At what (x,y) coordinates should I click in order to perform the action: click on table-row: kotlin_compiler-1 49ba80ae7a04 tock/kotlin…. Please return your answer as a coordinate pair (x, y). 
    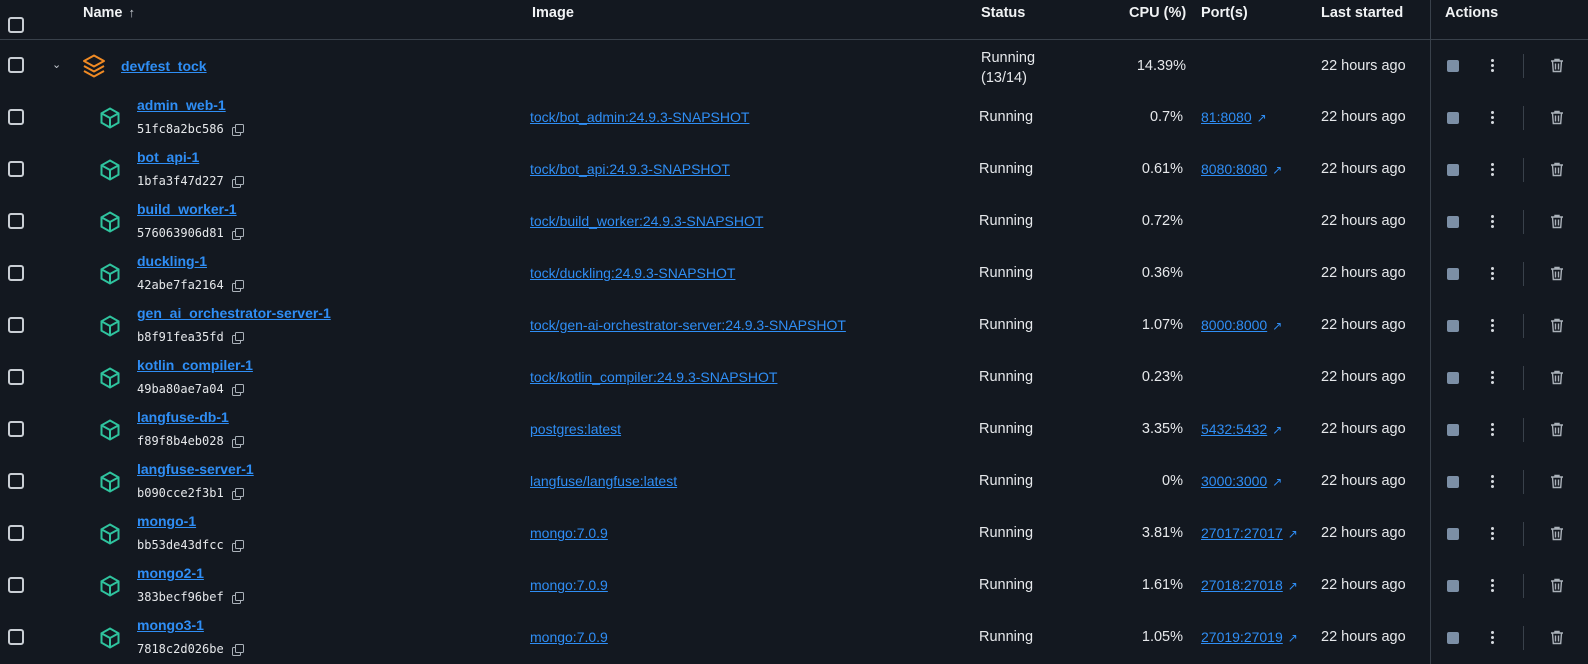
    Looking at the image, I should click on (794, 378).